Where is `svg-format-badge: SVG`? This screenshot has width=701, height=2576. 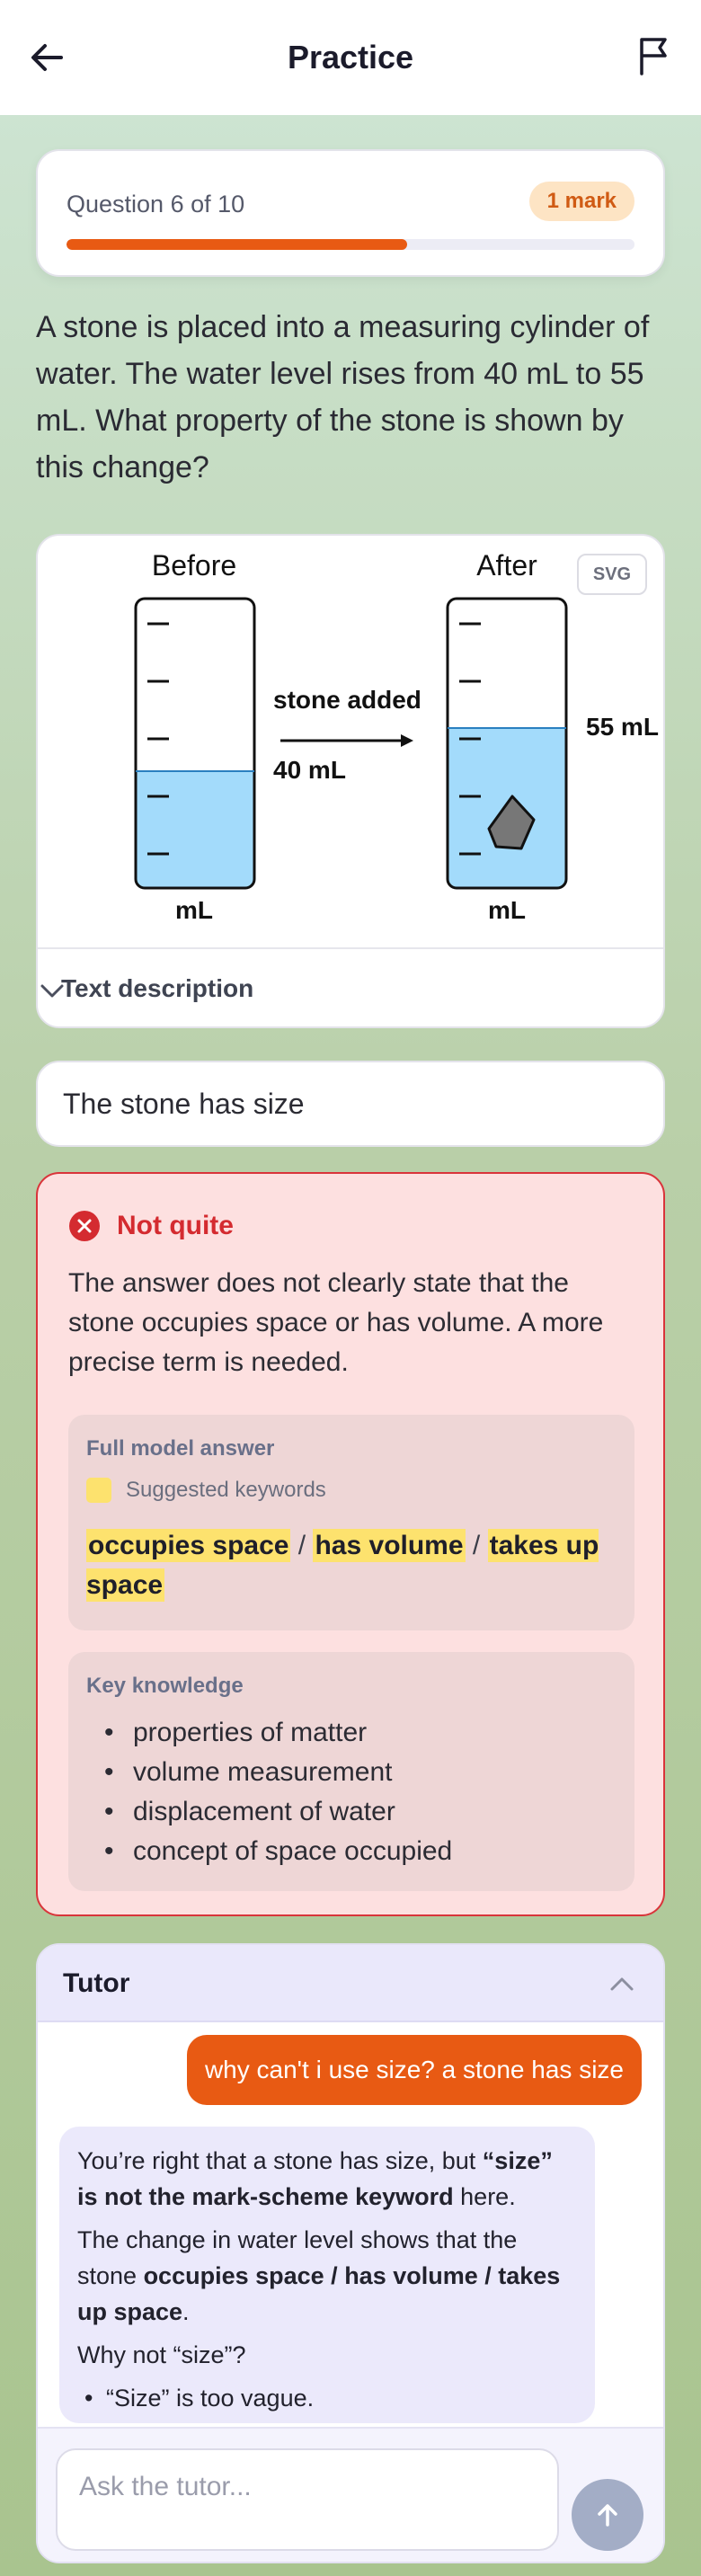 svg-format-badge: SVG is located at coordinates (612, 574).